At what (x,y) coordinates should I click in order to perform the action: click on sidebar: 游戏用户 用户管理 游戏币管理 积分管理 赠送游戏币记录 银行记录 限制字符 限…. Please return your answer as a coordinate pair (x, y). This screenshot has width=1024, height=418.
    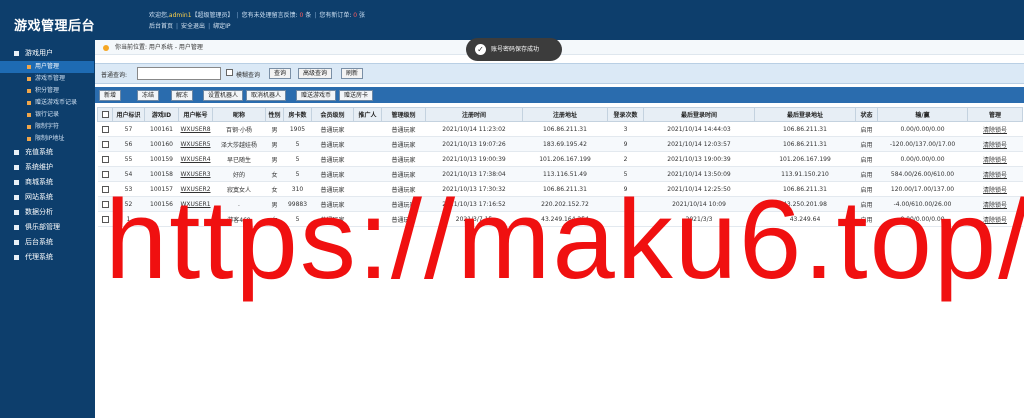
    Looking at the image, I should click on (47, 229).